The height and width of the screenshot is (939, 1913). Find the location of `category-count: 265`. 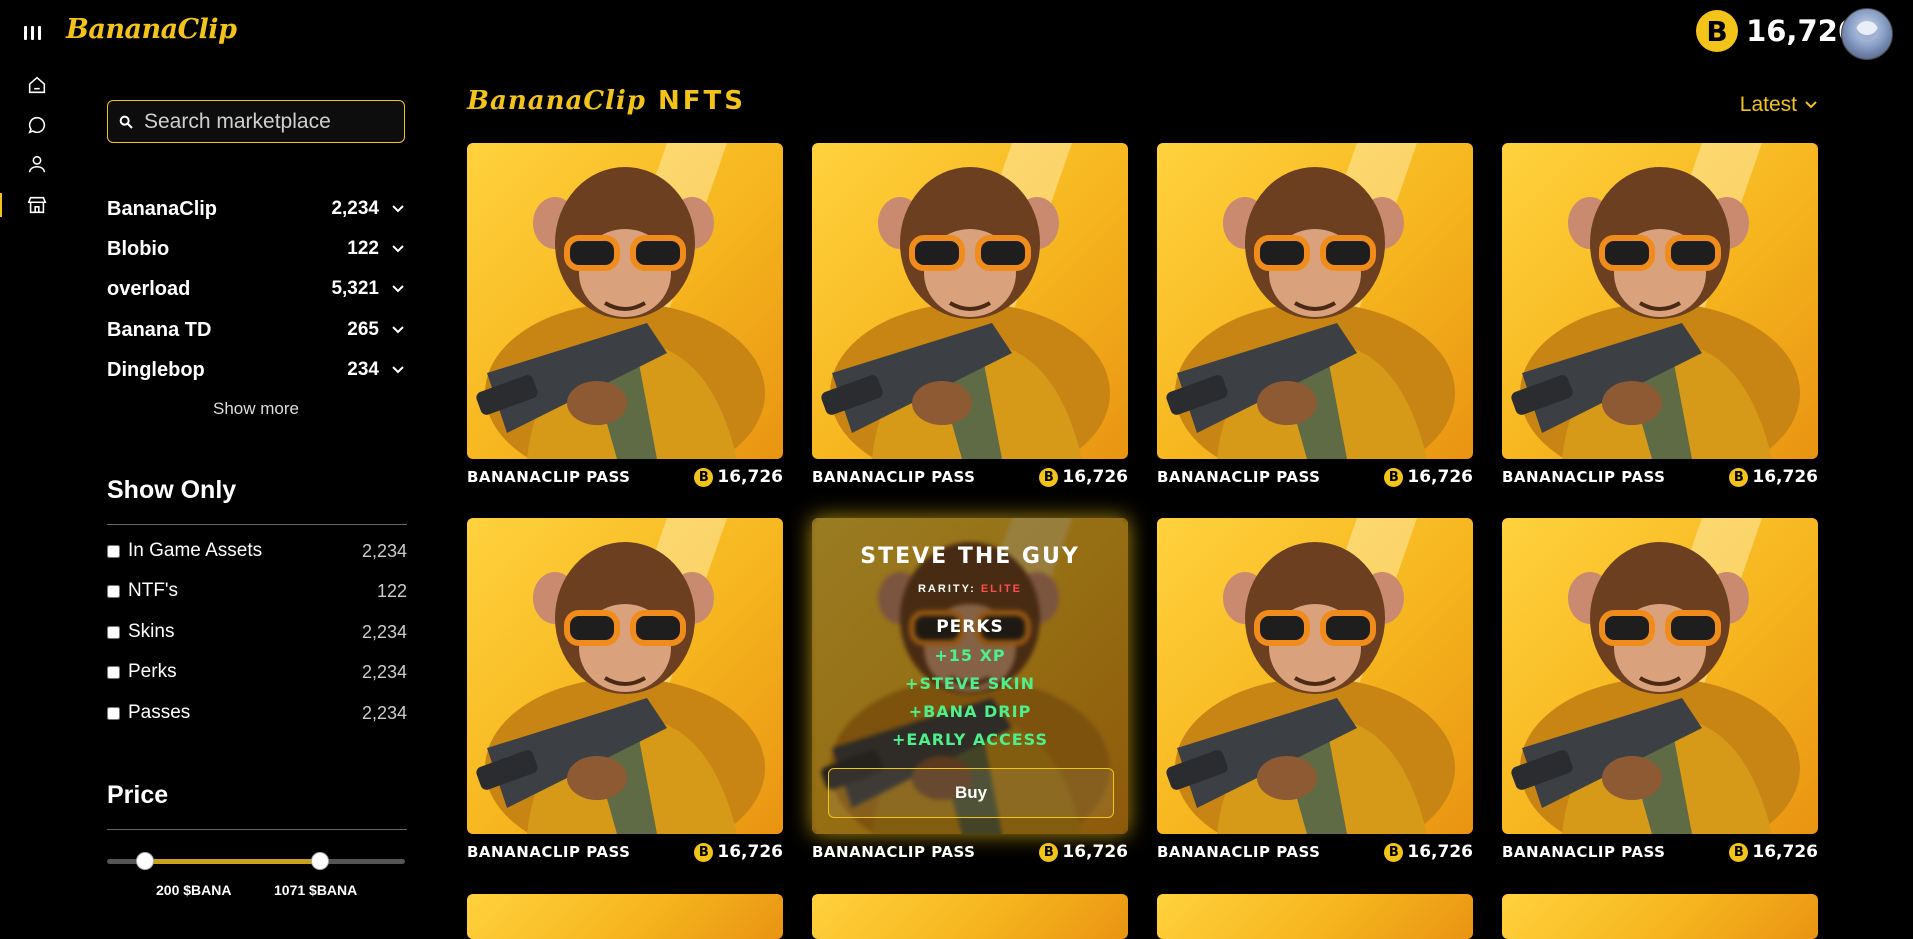

category-count: 265 is located at coordinates (363, 329).